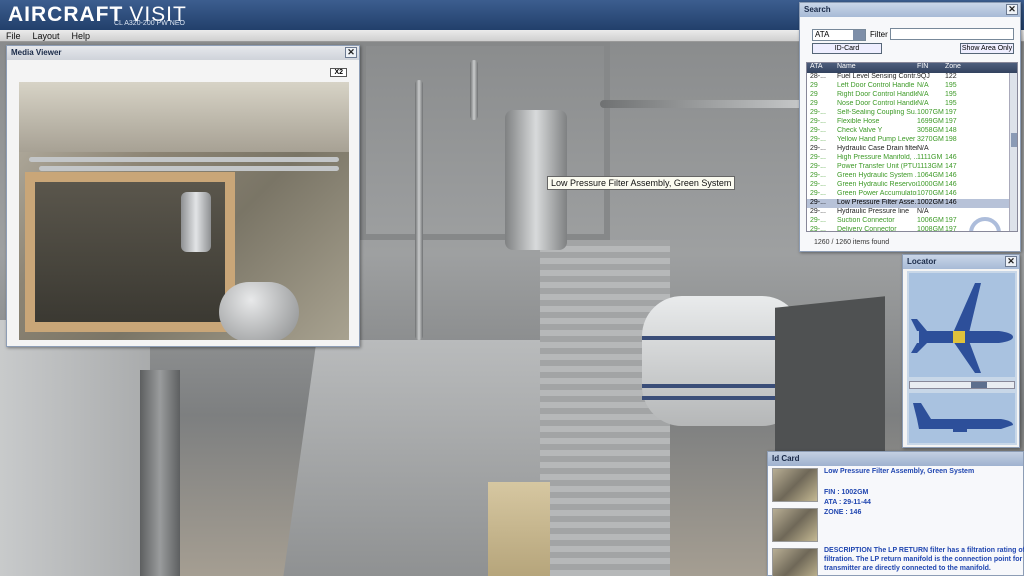  Describe the element at coordinates (822, 68) in the screenshot. I see `column-header-ata: ATA` at that location.